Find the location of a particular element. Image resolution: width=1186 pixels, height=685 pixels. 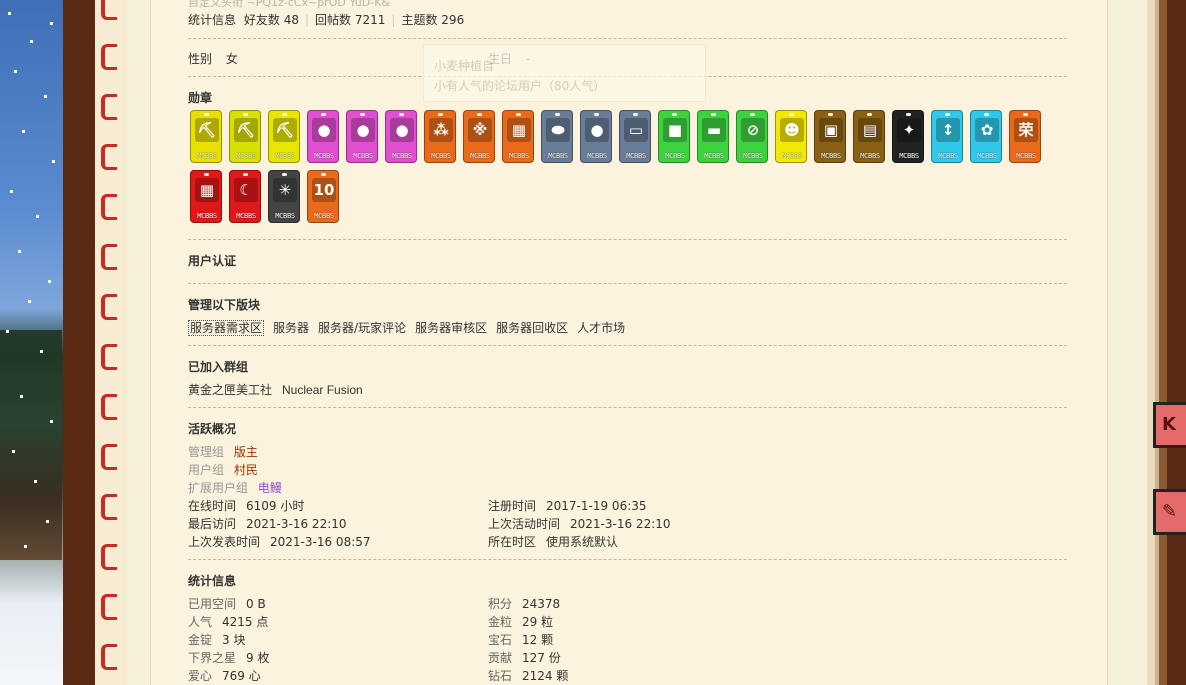

medal-atom: ✳ MCBBS is located at coordinates (284, 196).